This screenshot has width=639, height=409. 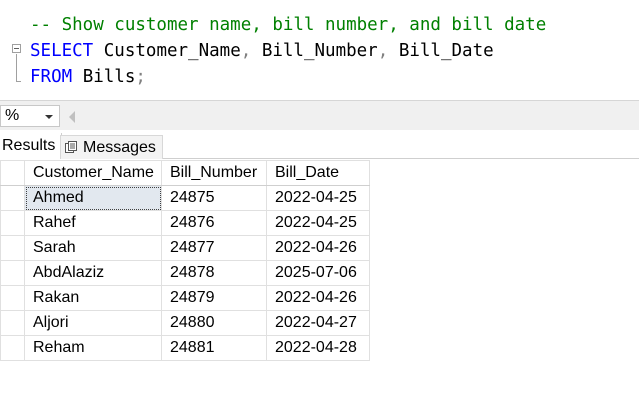 I want to click on table-cell: 24879, so click(x=214, y=298).